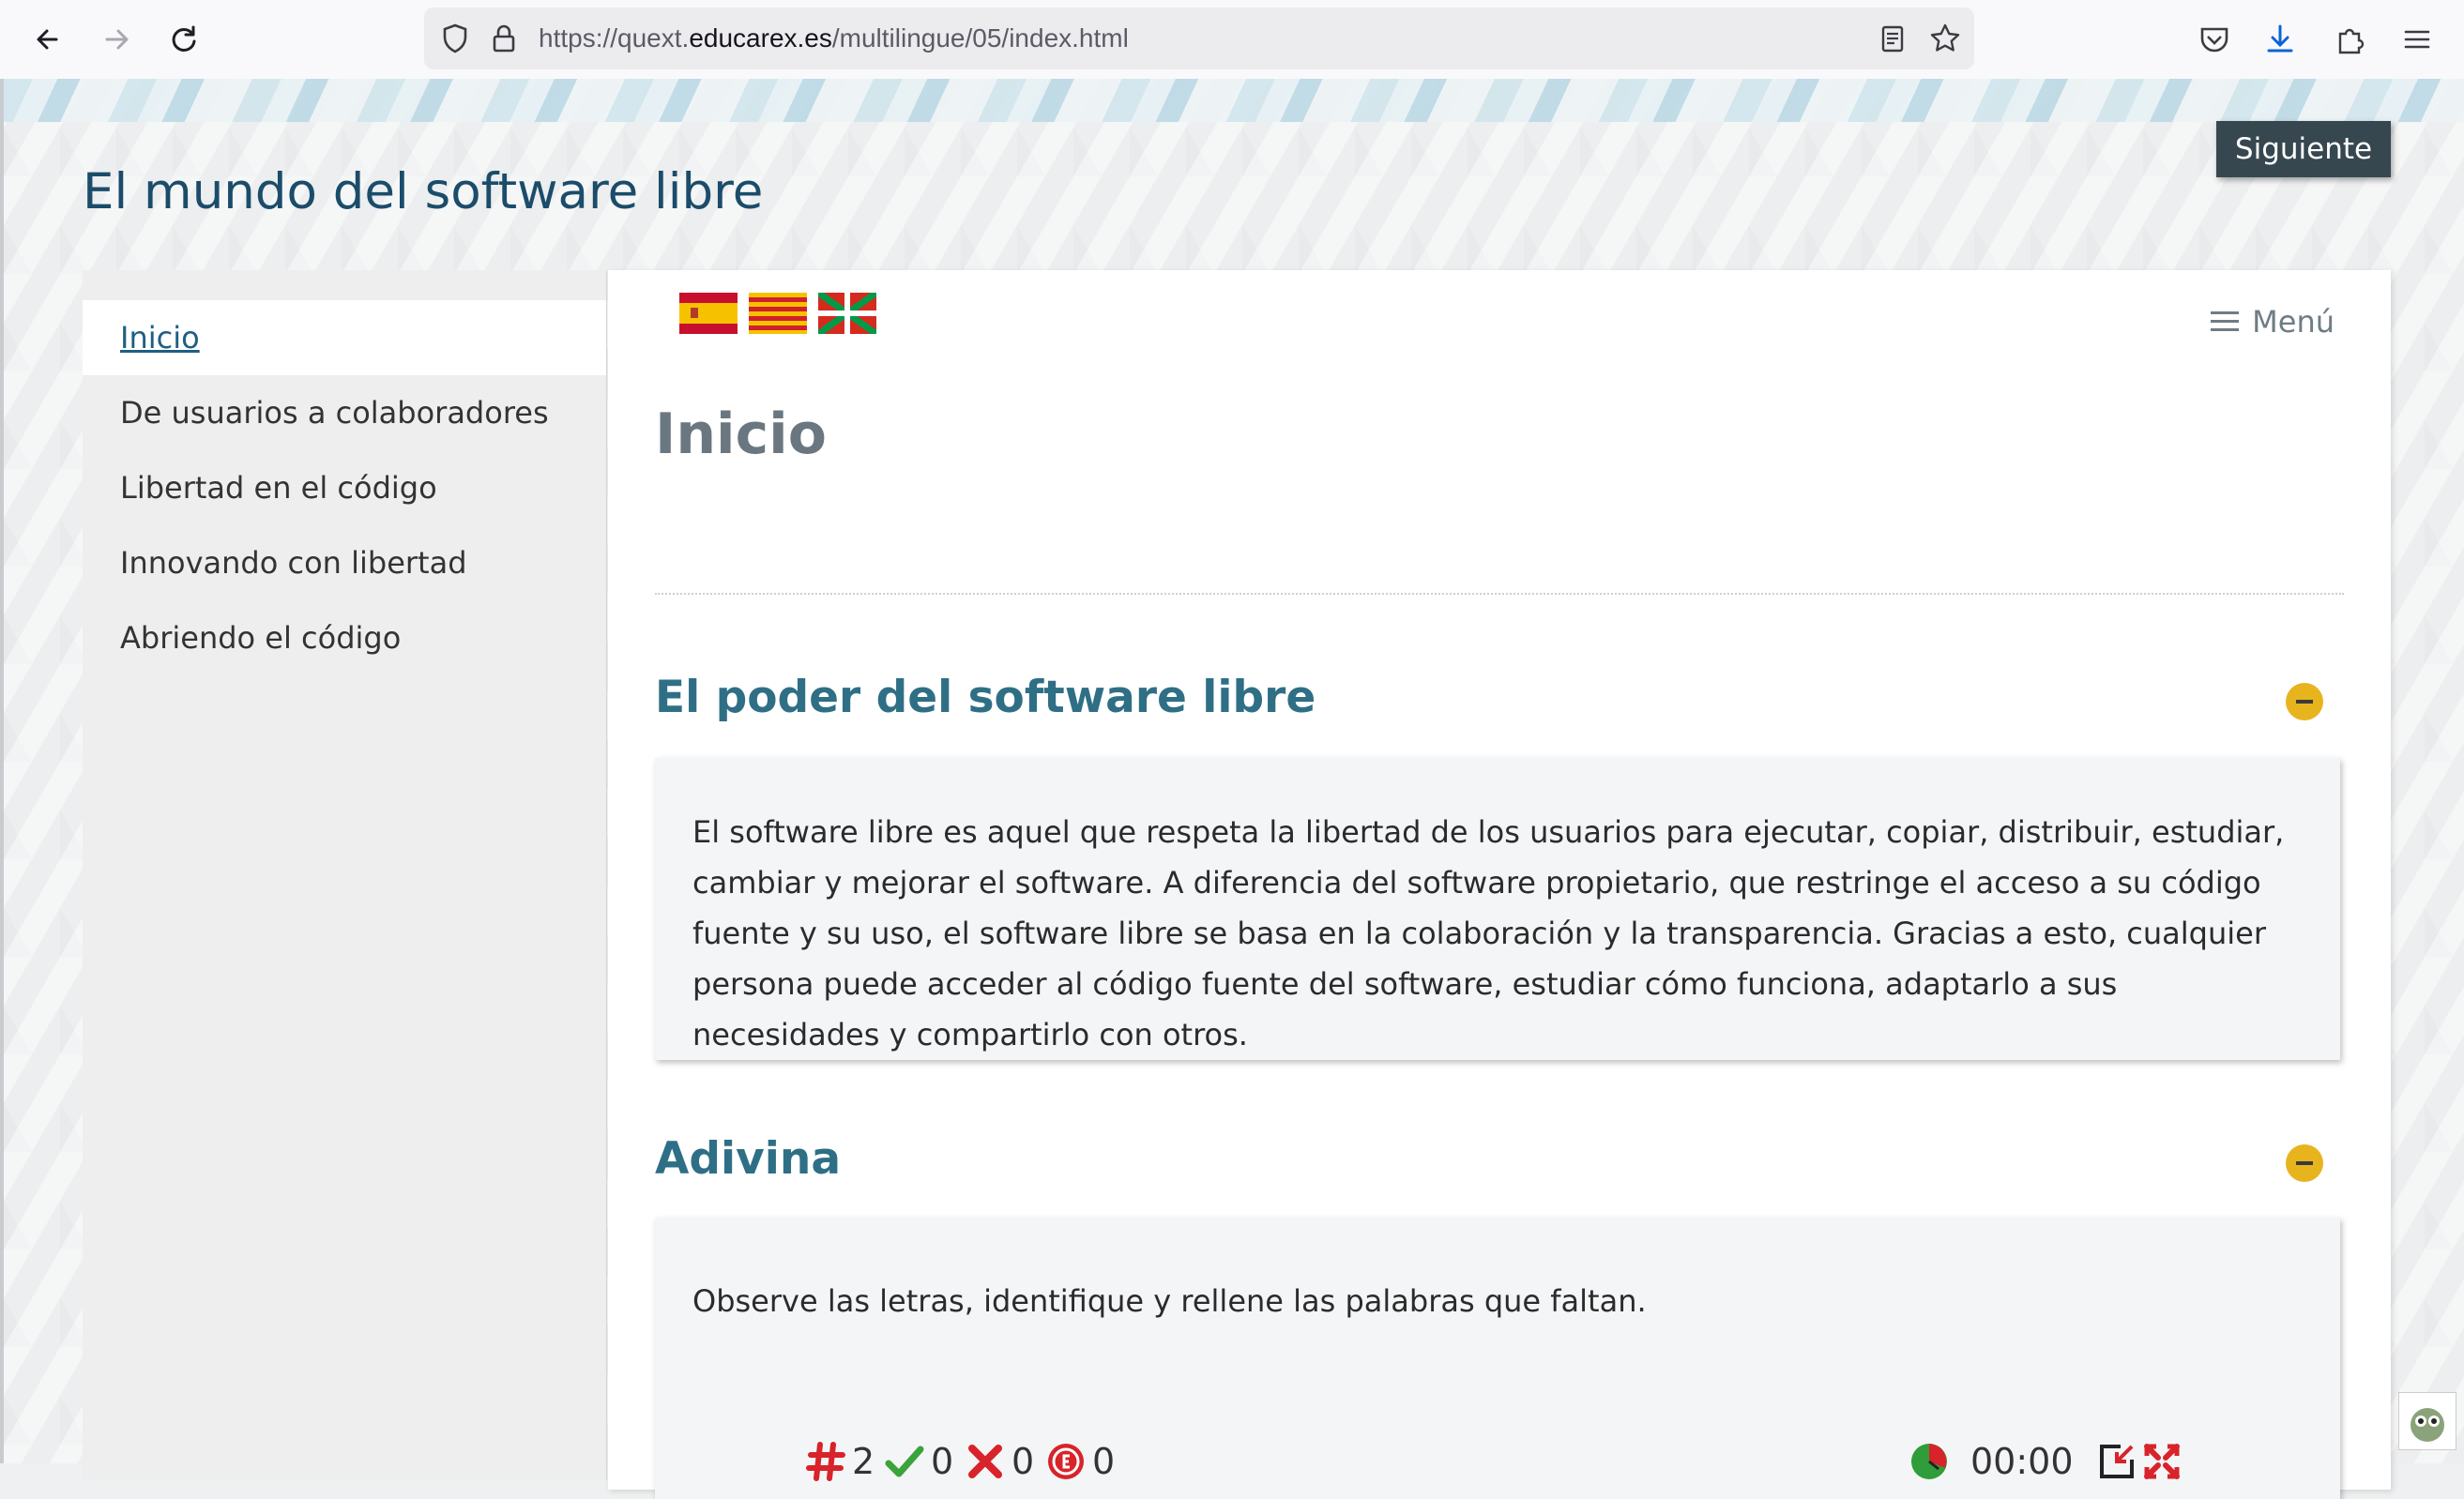  I want to click on hash-icon, so click(825, 1461).